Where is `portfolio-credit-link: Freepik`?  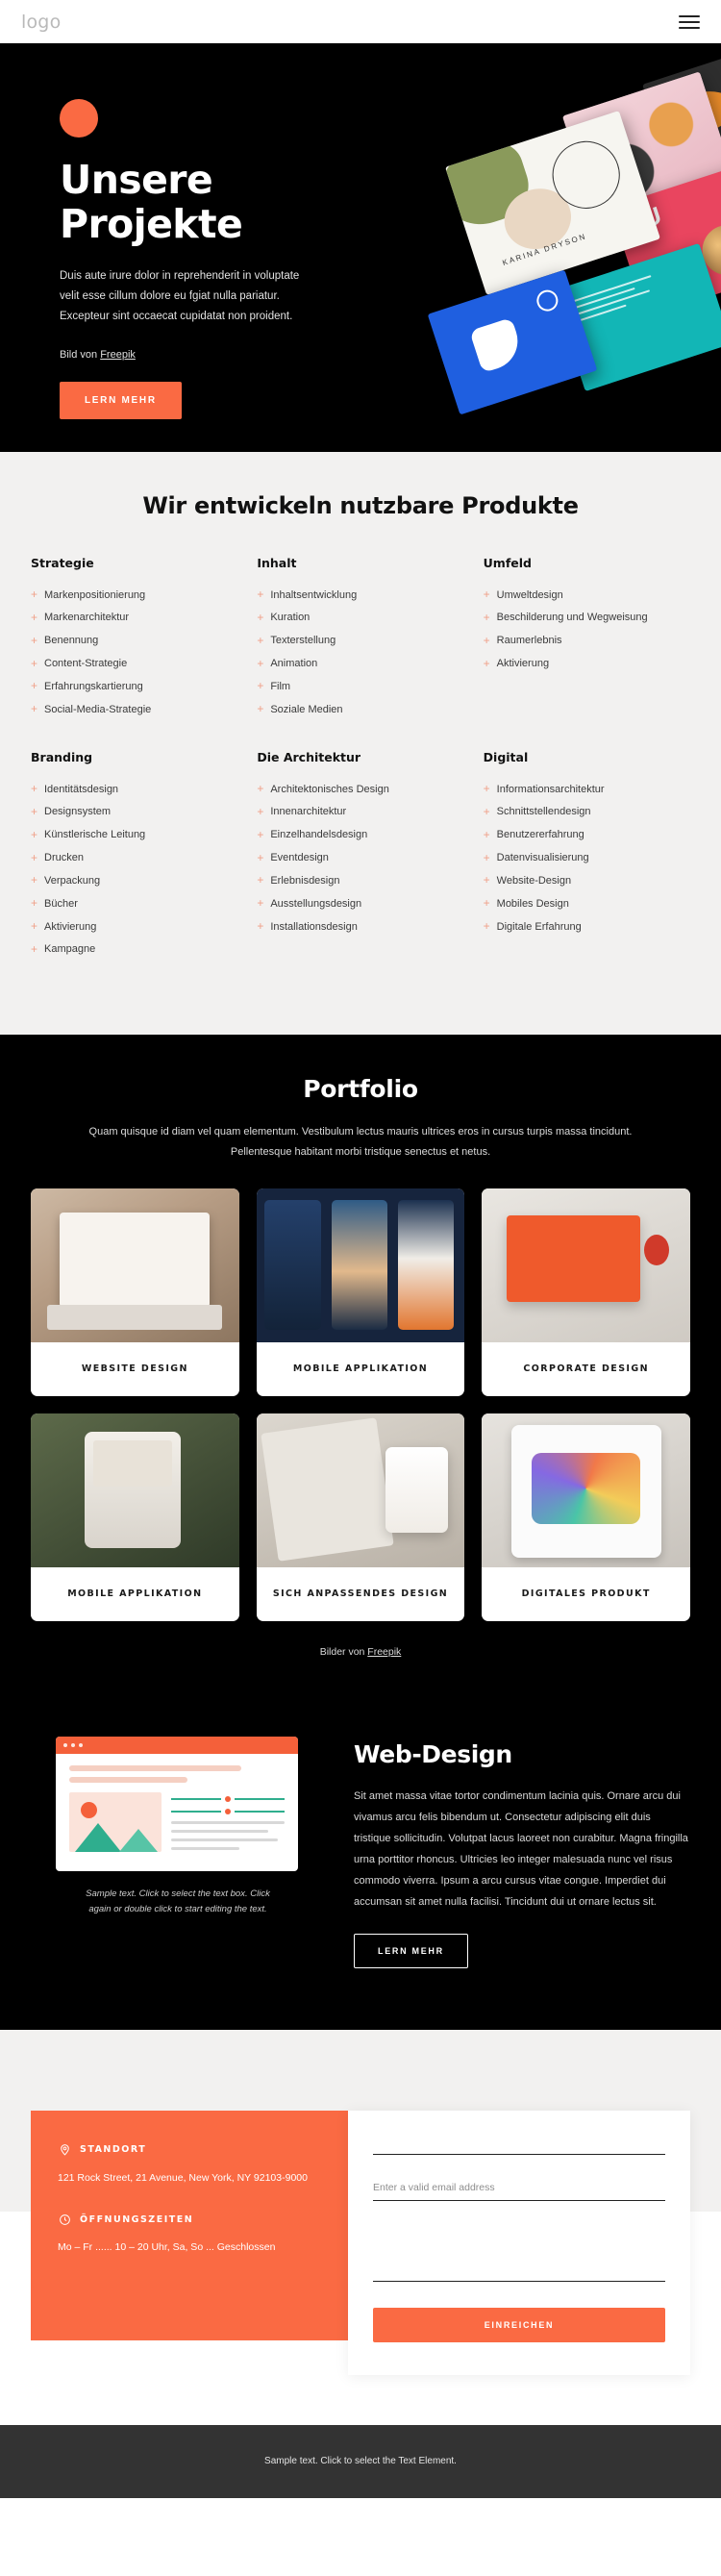
portfolio-credit-link: Freepik is located at coordinates (384, 1652).